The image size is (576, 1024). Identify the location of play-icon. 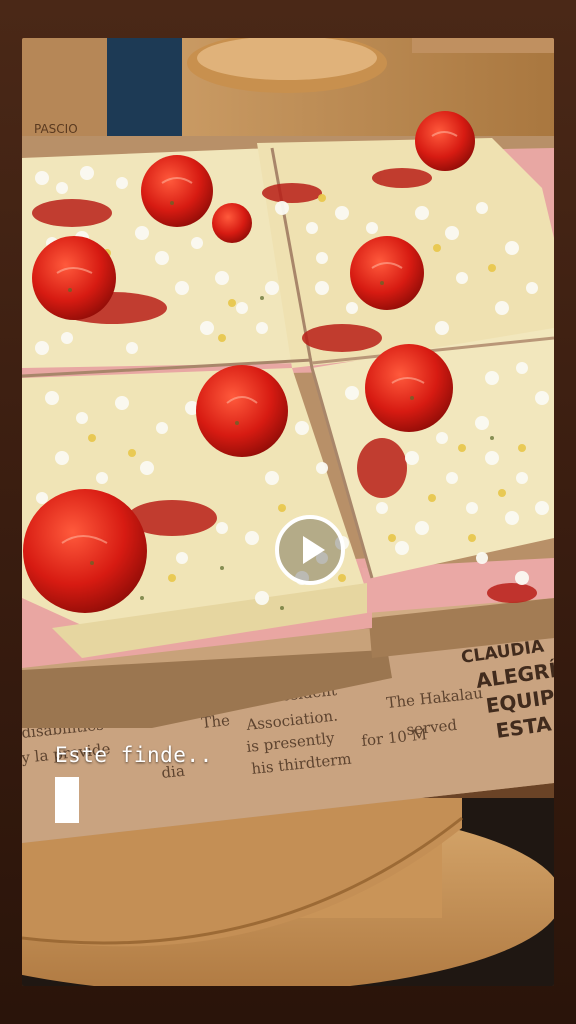
(314, 550).